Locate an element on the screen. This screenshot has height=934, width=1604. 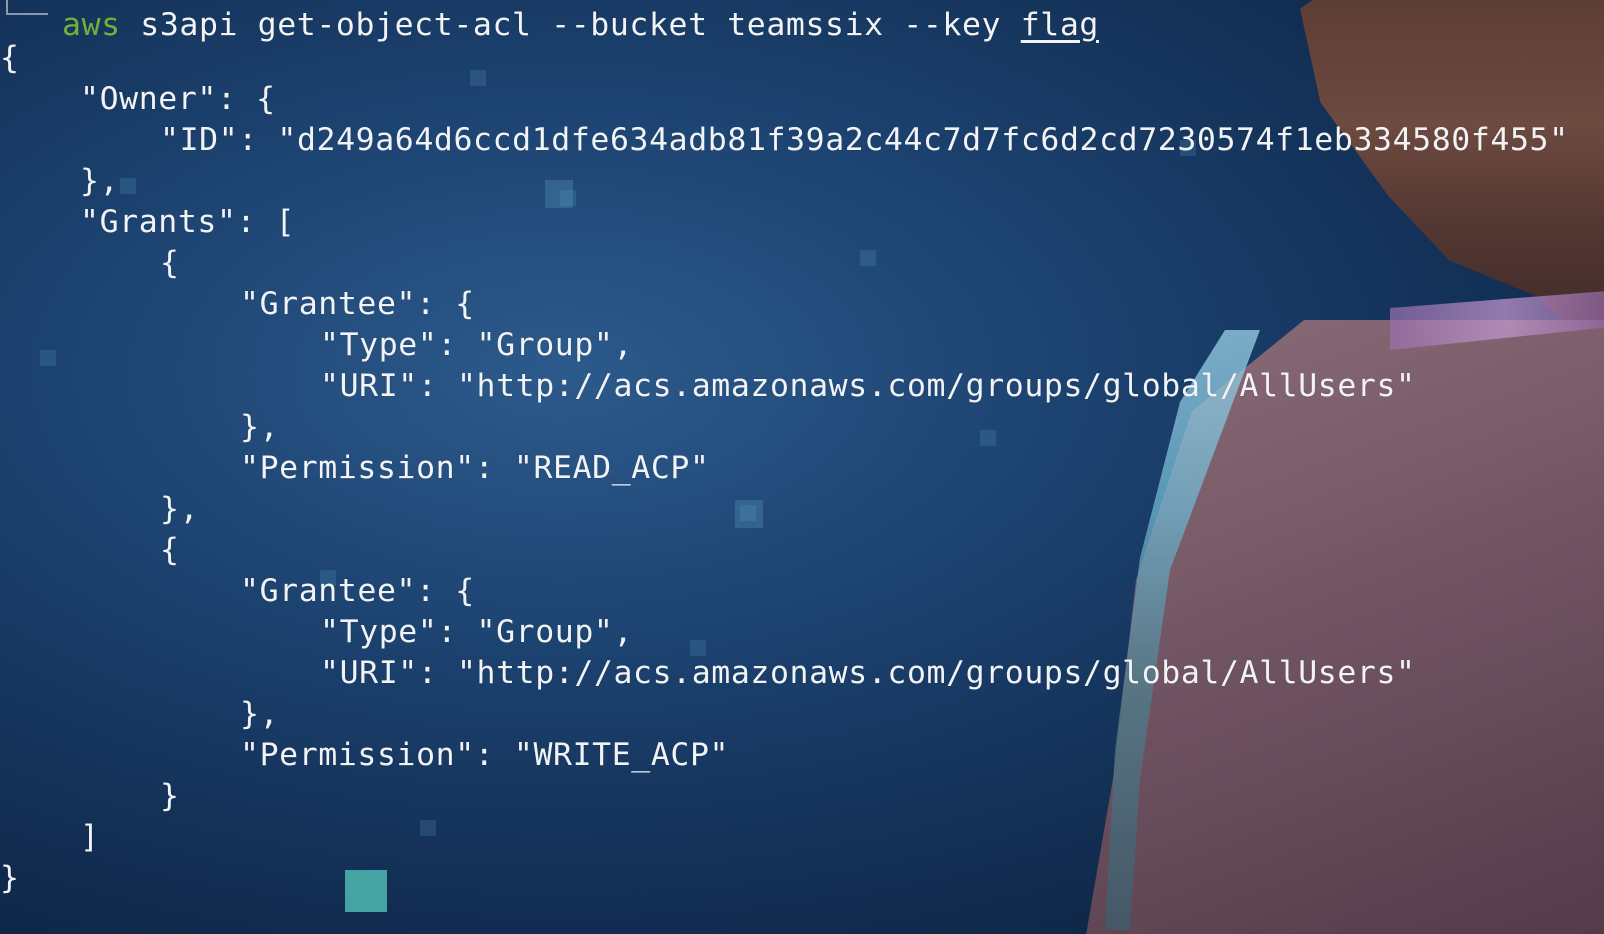
json-output-line: "Permission": "READ_ACP" is located at coordinates (475, 468).